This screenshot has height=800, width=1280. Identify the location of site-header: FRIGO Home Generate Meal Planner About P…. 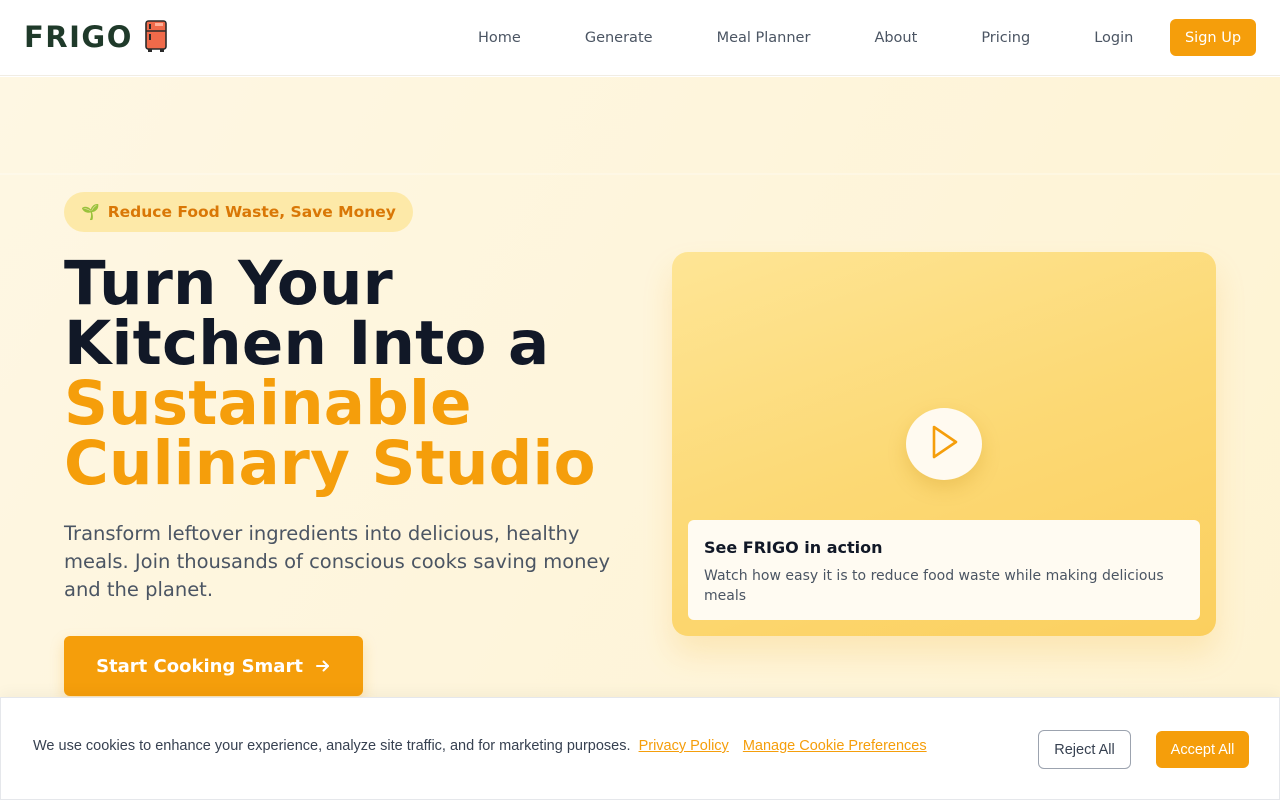
(640, 38).